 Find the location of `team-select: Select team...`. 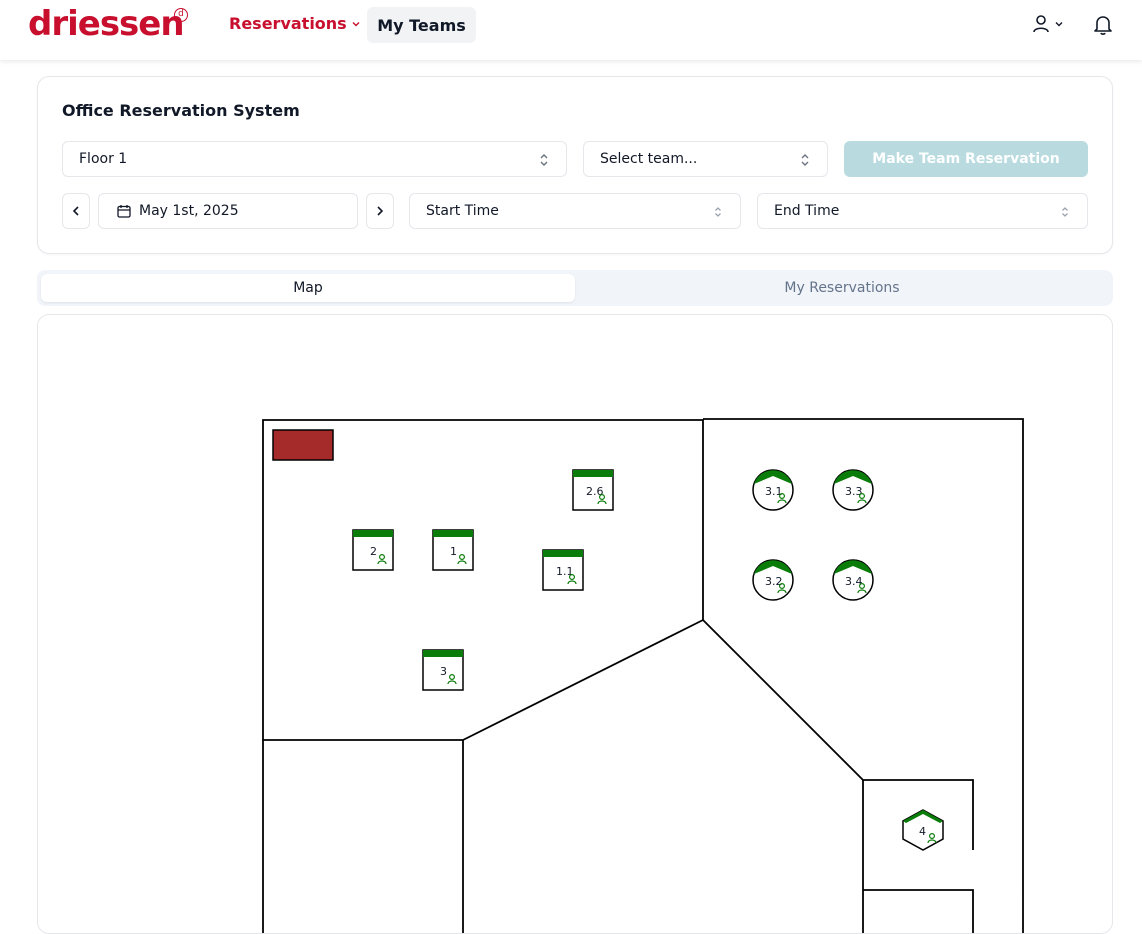

team-select: Select team... is located at coordinates (705, 159).